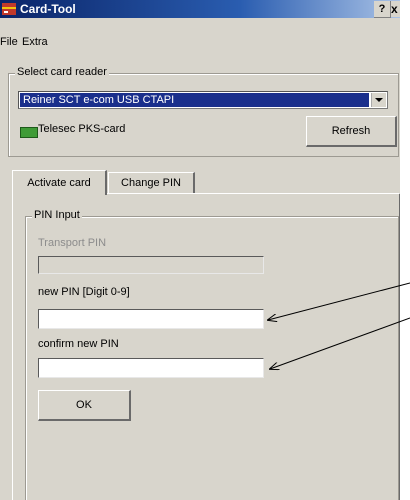 This screenshot has width=410, height=500. I want to click on refresh-button: Refresh, so click(351, 131).